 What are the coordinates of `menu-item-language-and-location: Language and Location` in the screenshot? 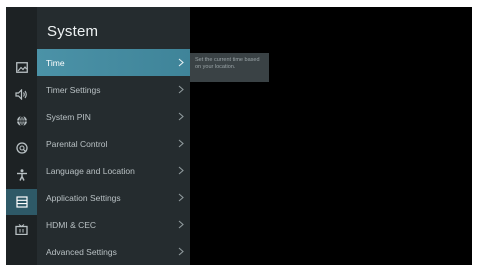 It's located at (113, 170).